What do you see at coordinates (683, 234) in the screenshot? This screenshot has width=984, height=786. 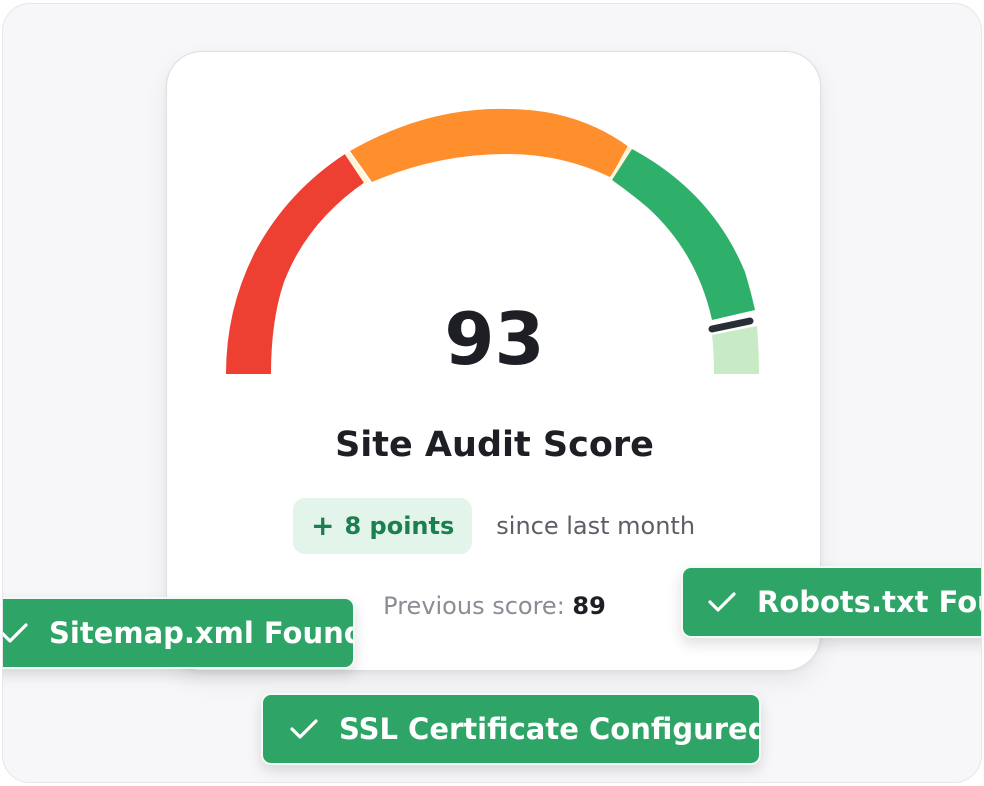 I see `gauge-segment-good` at bounding box center [683, 234].